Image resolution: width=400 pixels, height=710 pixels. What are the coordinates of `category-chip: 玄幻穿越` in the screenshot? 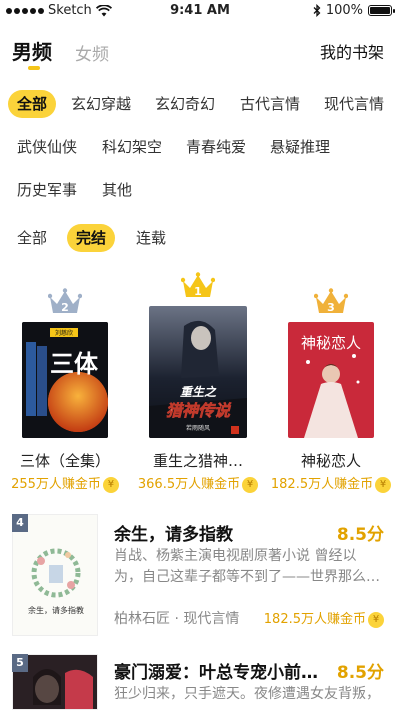 It's located at (101, 104).